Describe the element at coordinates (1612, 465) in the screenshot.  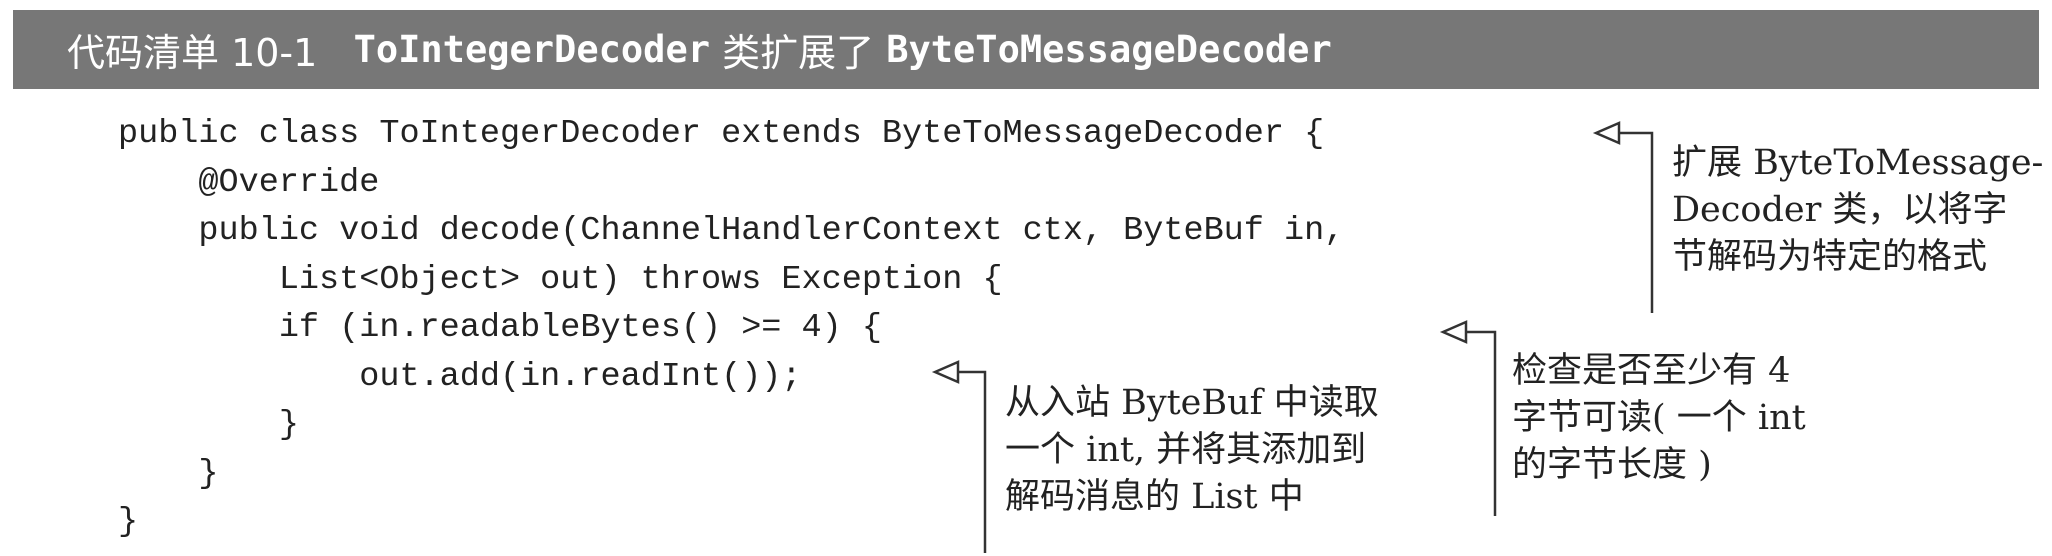
I see `callout-line: 的字节长度 )` at that location.